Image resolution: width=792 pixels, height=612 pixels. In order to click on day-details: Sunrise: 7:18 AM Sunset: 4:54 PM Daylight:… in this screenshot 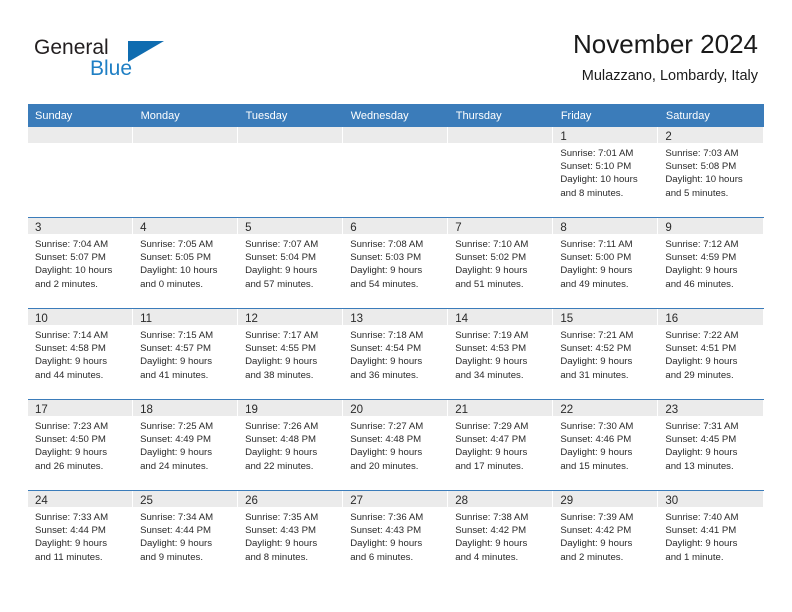, I will do `click(395, 353)`.